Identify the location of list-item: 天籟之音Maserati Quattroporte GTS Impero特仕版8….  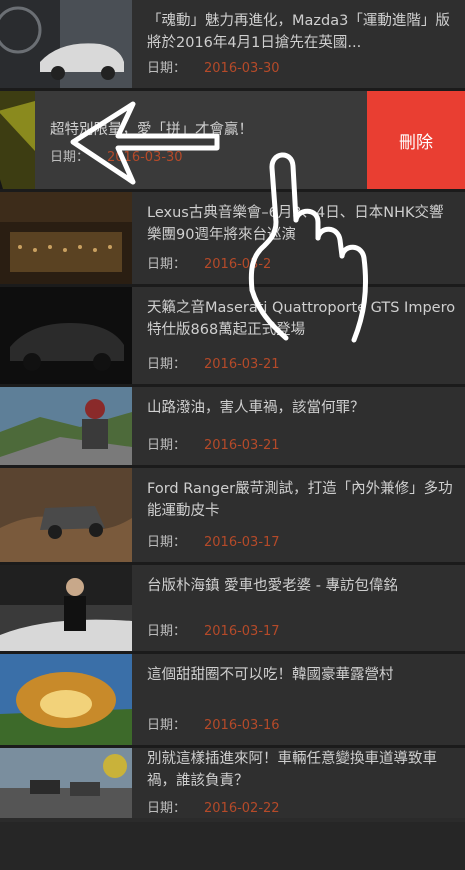
(232, 337).